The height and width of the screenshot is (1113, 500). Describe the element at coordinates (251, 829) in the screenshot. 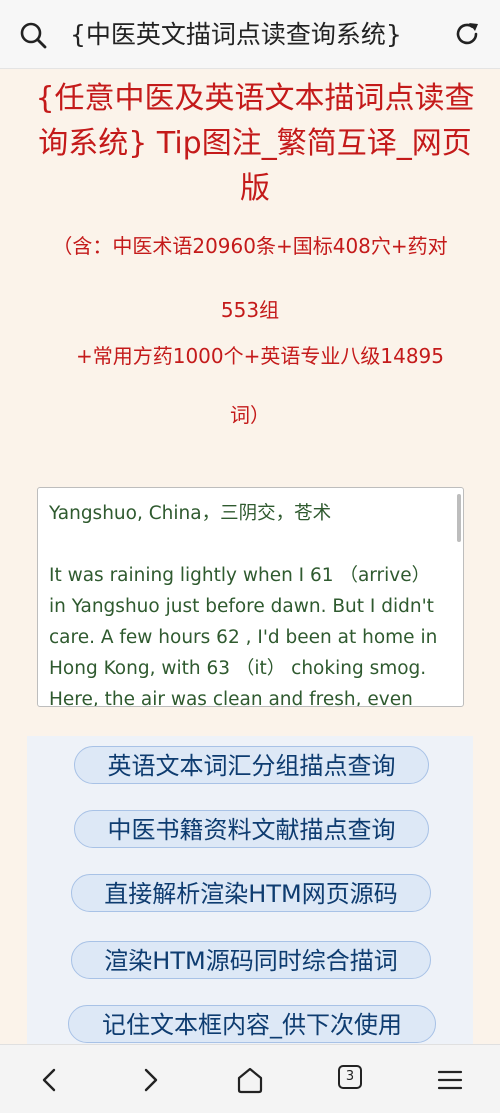

I see `tcm-literature-query-button: 中医书籍资料文献描点查询` at that location.